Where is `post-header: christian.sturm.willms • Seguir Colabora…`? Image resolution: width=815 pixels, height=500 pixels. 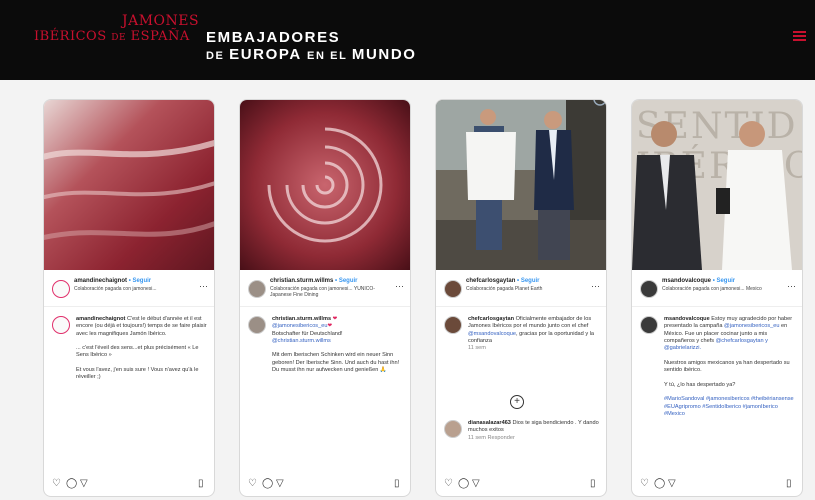
post-header: christian.sturm.willms • Seguir Colabora… is located at coordinates (325, 289).